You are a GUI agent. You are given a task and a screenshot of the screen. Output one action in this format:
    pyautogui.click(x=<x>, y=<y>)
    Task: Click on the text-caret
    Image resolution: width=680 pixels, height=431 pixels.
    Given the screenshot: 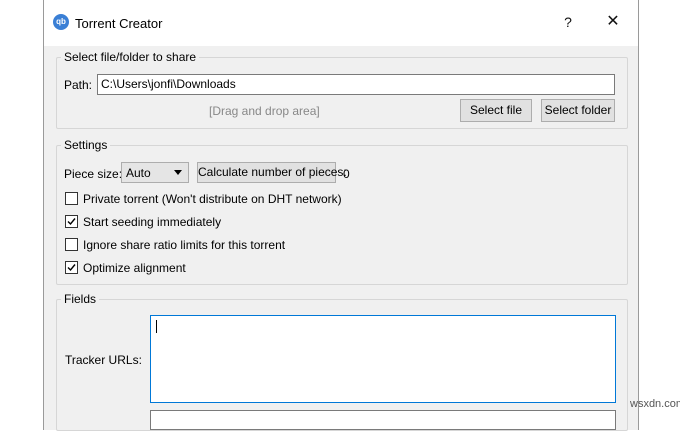 What is the action you would take?
    pyautogui.click(x=156, y=326)
    